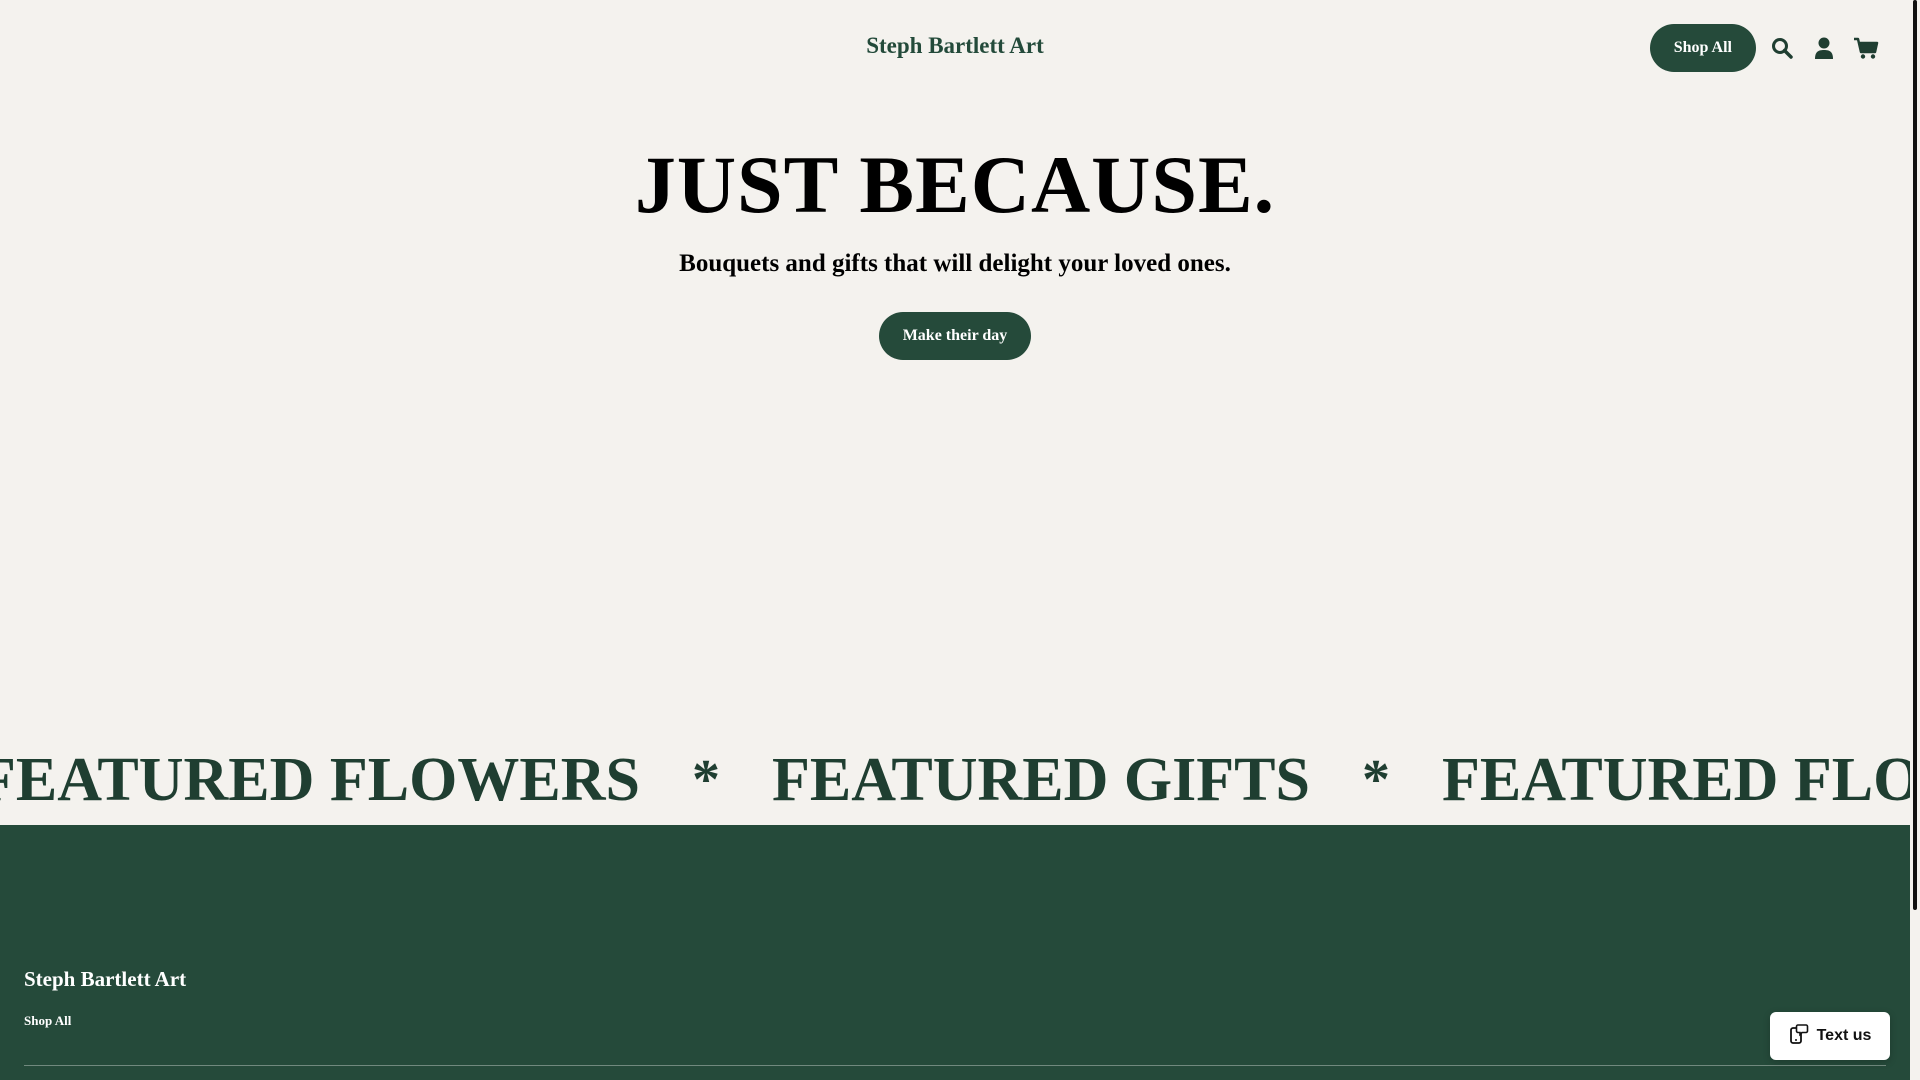  I want to click on phone-message-icon, so click(1799, 1036).